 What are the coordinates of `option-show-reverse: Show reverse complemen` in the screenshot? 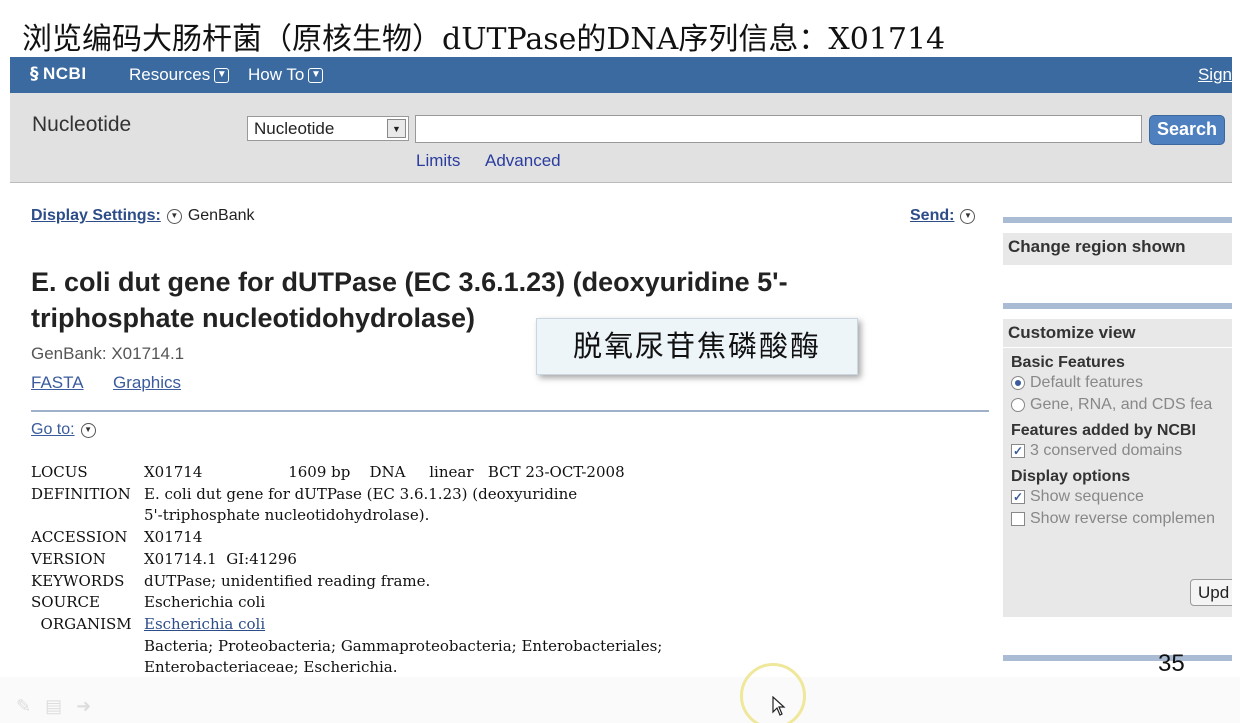 It's located at (1117, 519).